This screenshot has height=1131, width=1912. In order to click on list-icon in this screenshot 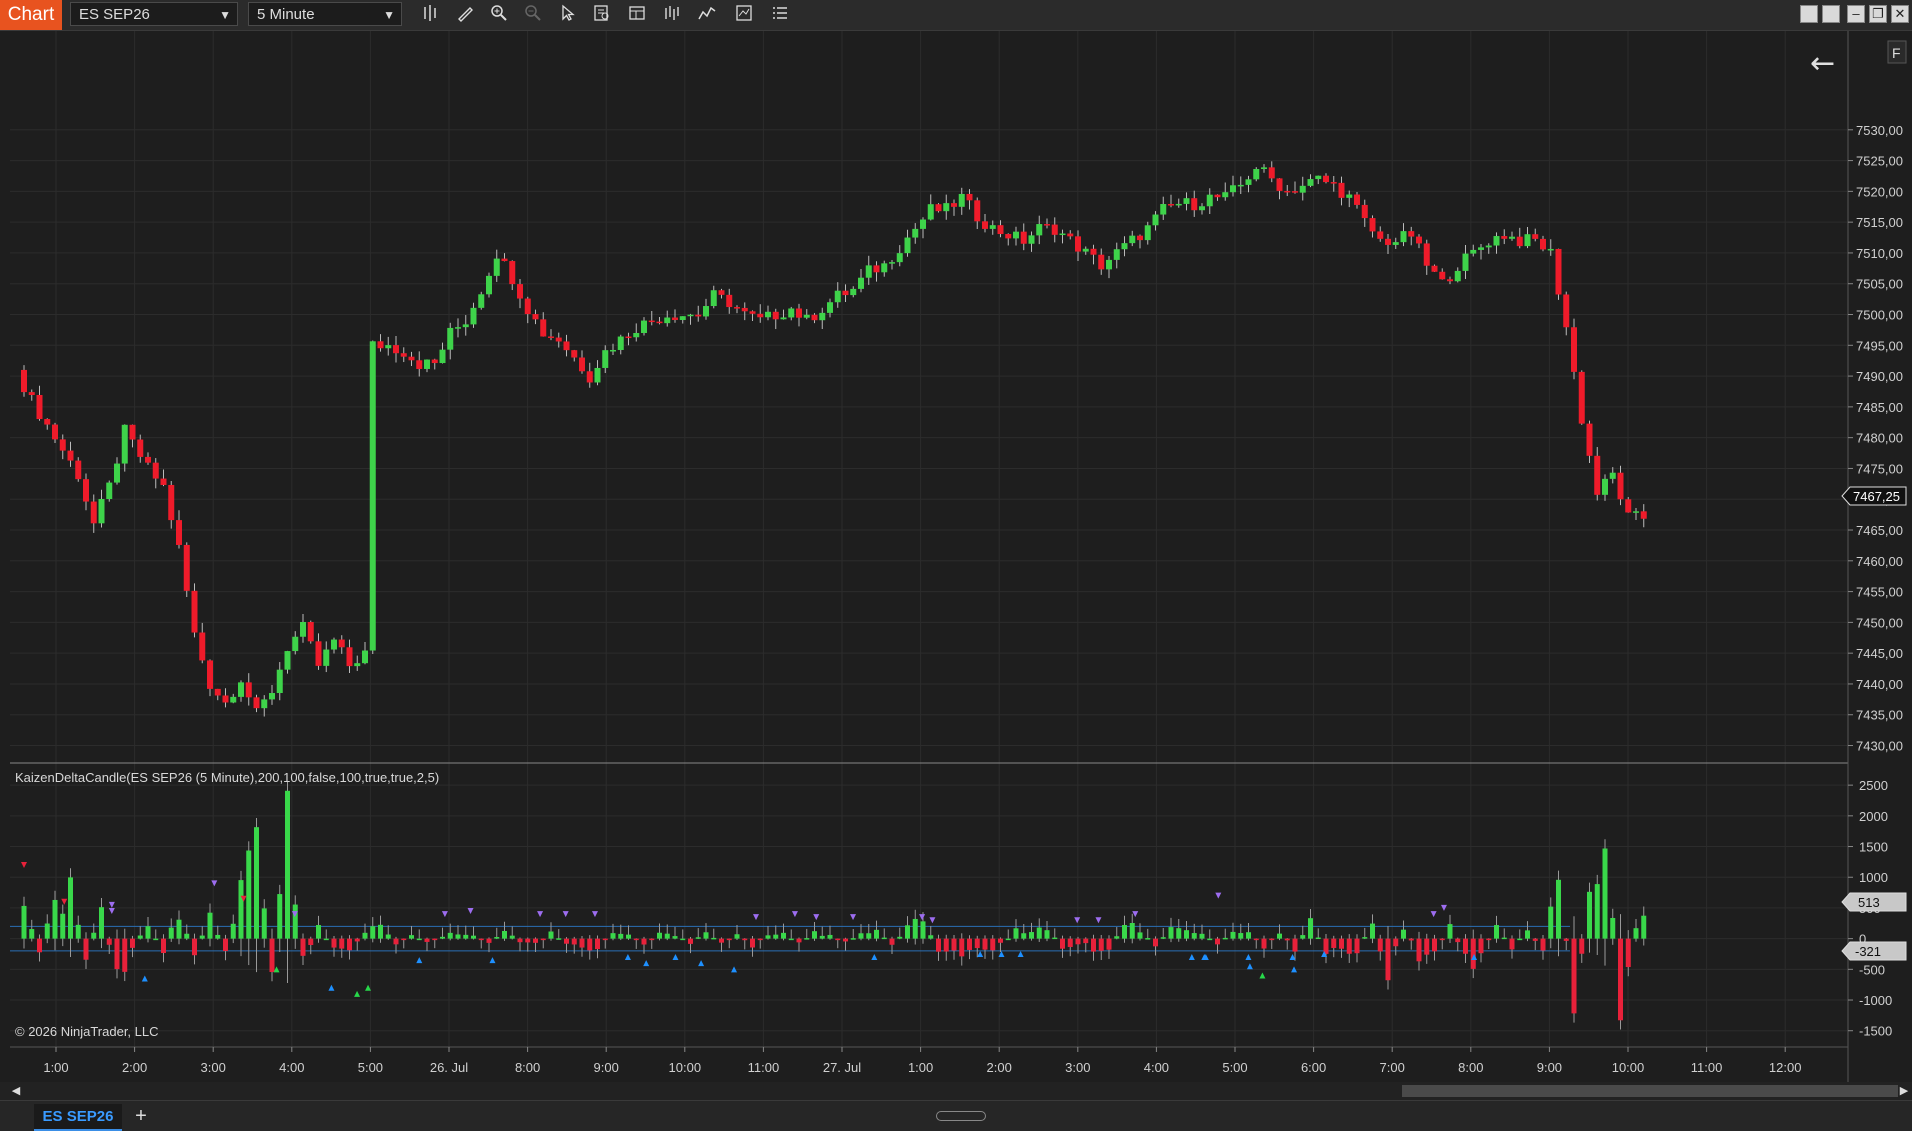, I will do `click(780, 15)`.